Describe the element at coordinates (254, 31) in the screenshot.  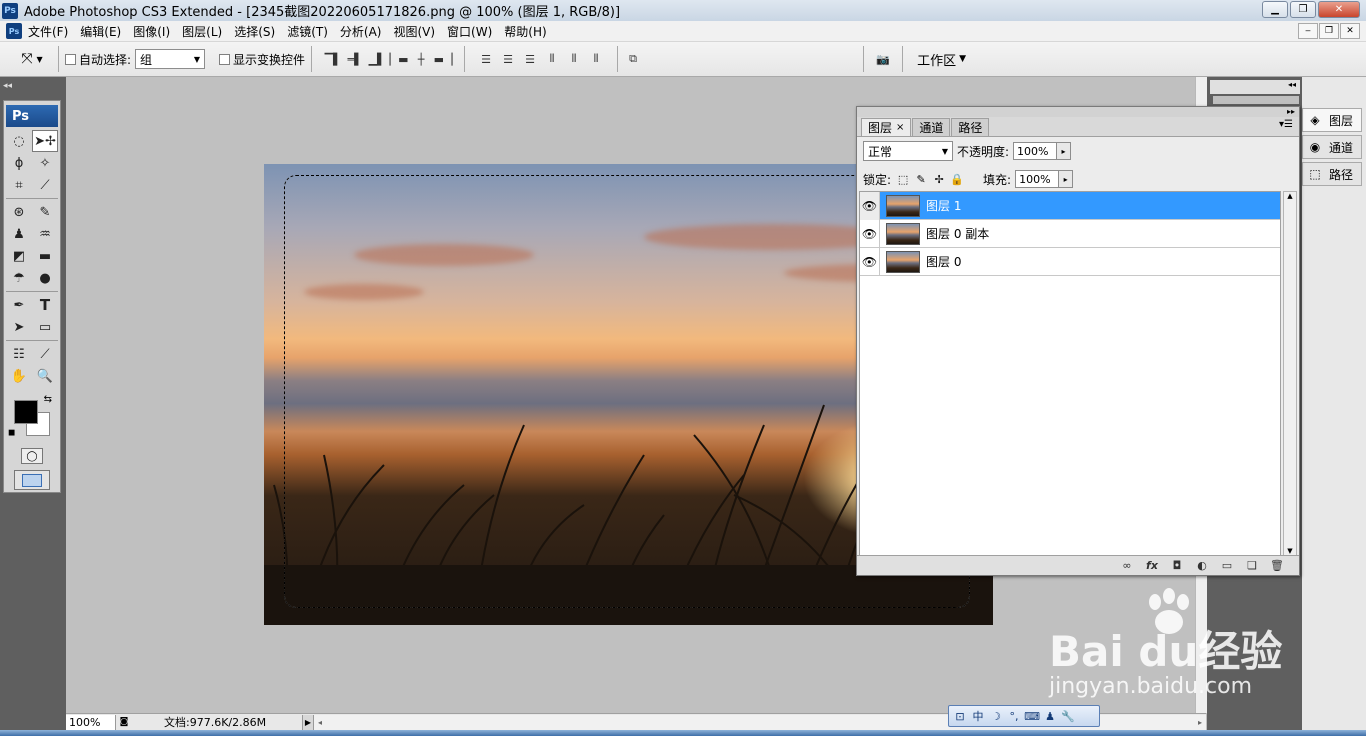
I see `menu-select: 选择(S)` at that location.